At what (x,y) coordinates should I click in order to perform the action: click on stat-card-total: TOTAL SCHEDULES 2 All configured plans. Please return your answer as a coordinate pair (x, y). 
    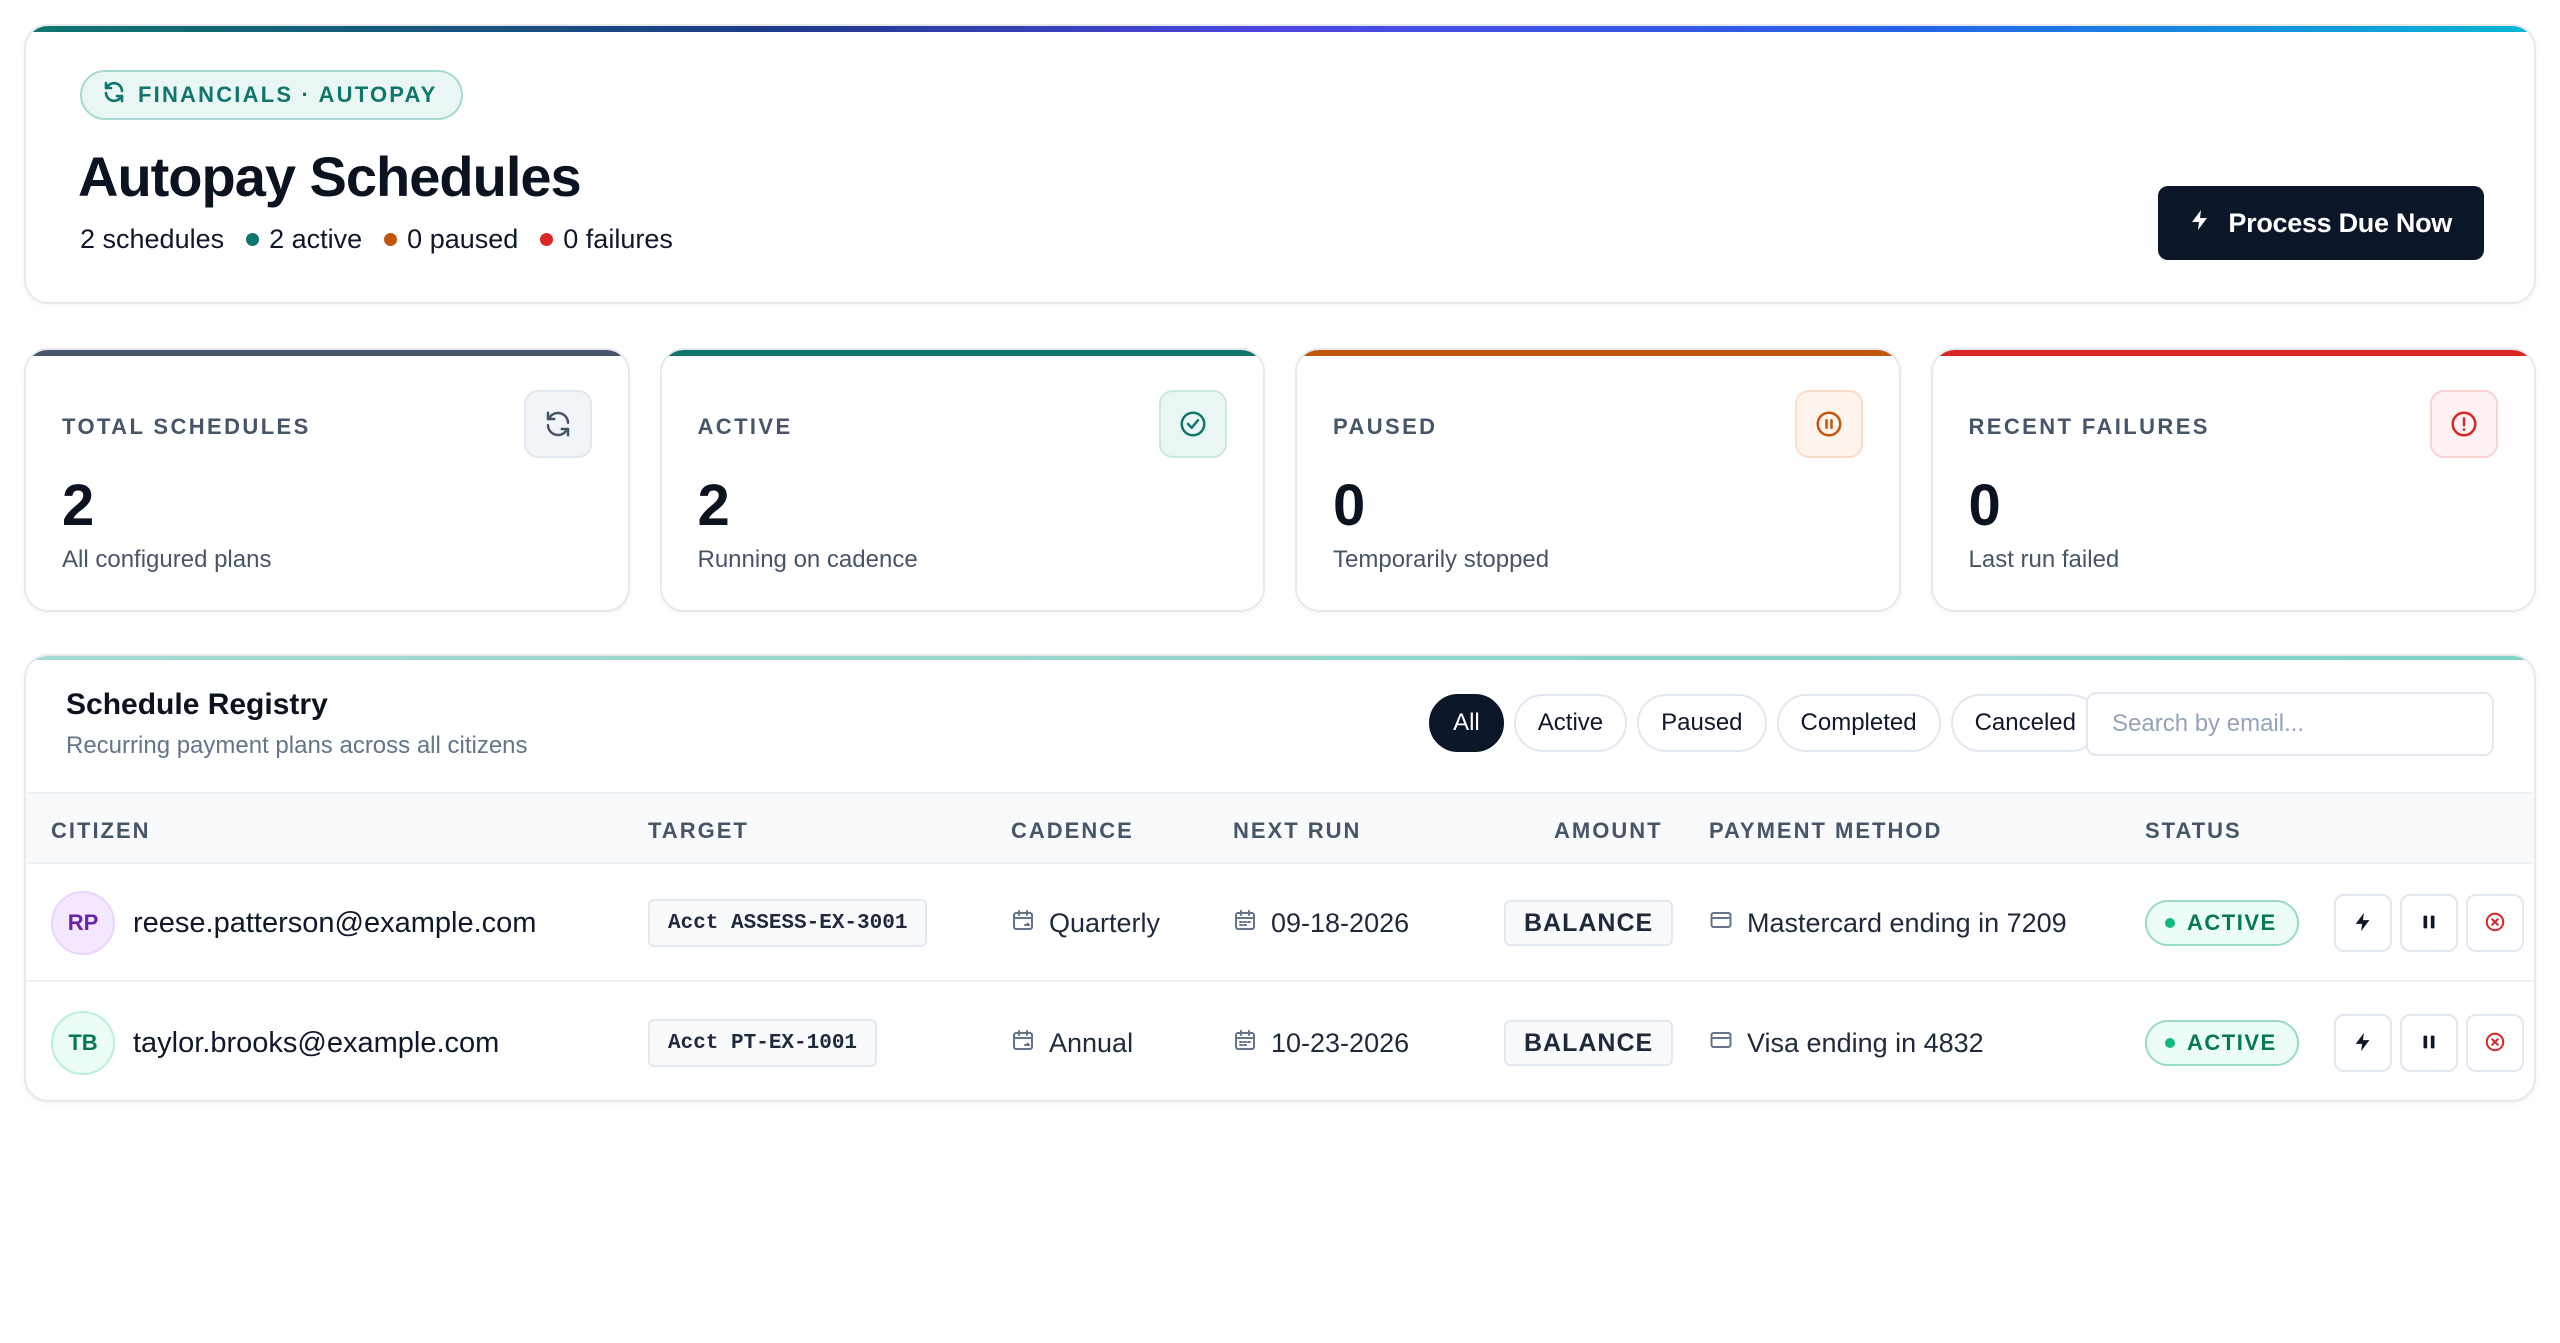
    Looking at the image, I should click on (327, 480).